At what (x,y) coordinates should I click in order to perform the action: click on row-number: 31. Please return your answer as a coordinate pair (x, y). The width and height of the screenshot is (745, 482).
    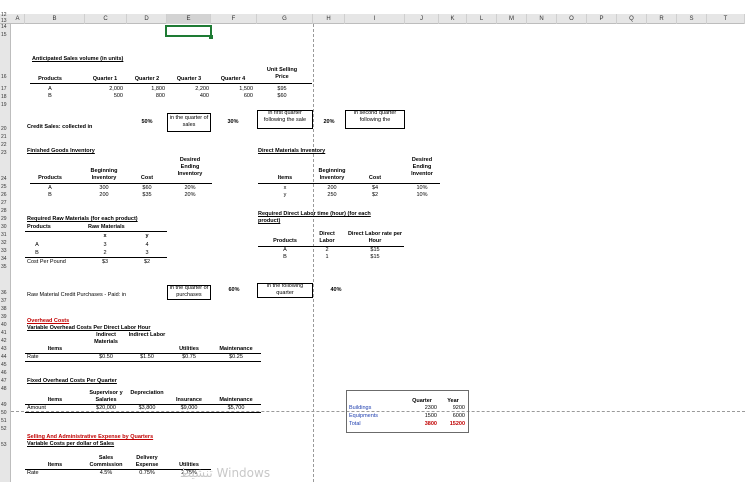
    Looking at the image, I should click on (5, 235).